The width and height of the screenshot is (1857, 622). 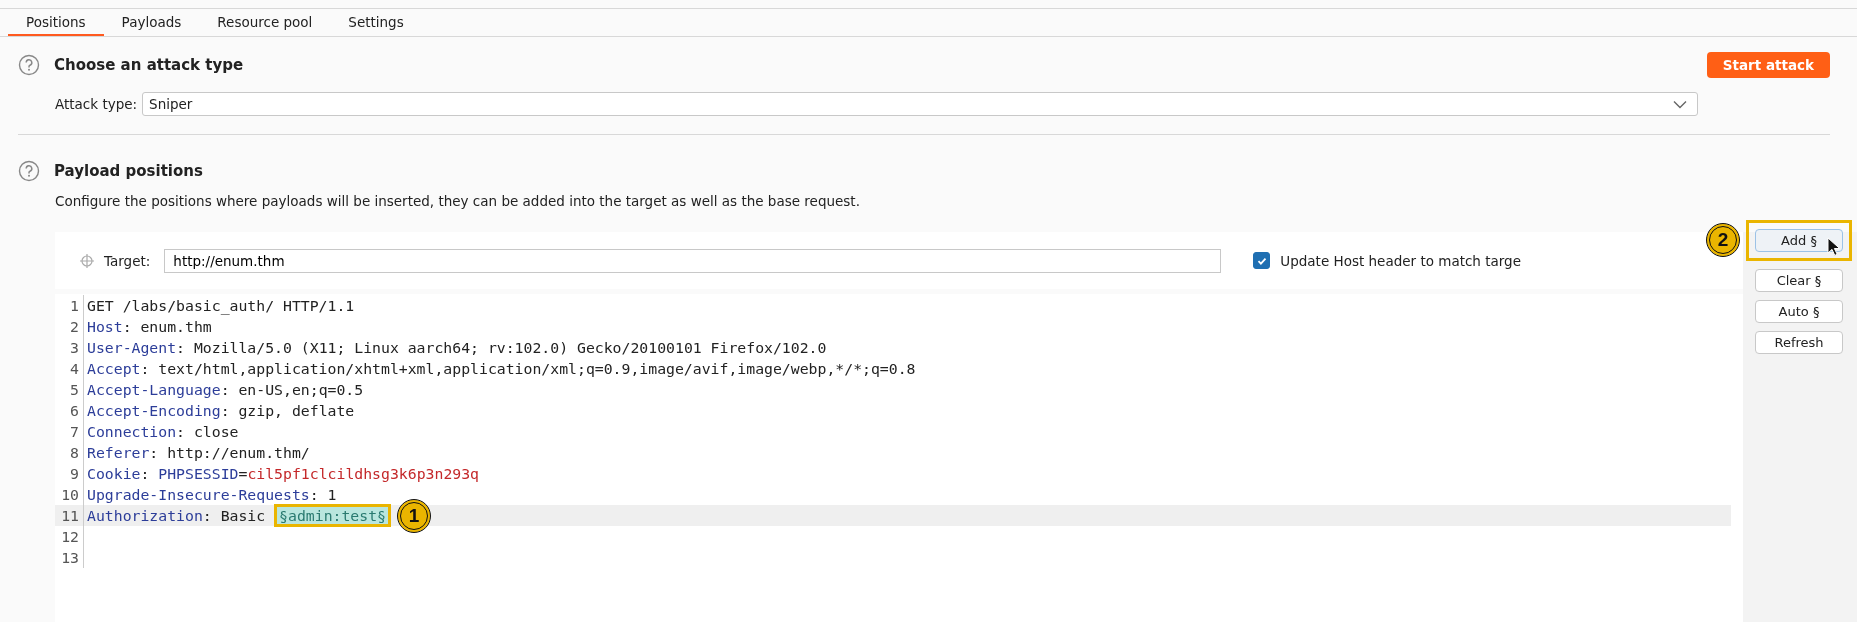 I want to click on checkbox-label: Update Host header to match targe, so click(x=1400, y=260).